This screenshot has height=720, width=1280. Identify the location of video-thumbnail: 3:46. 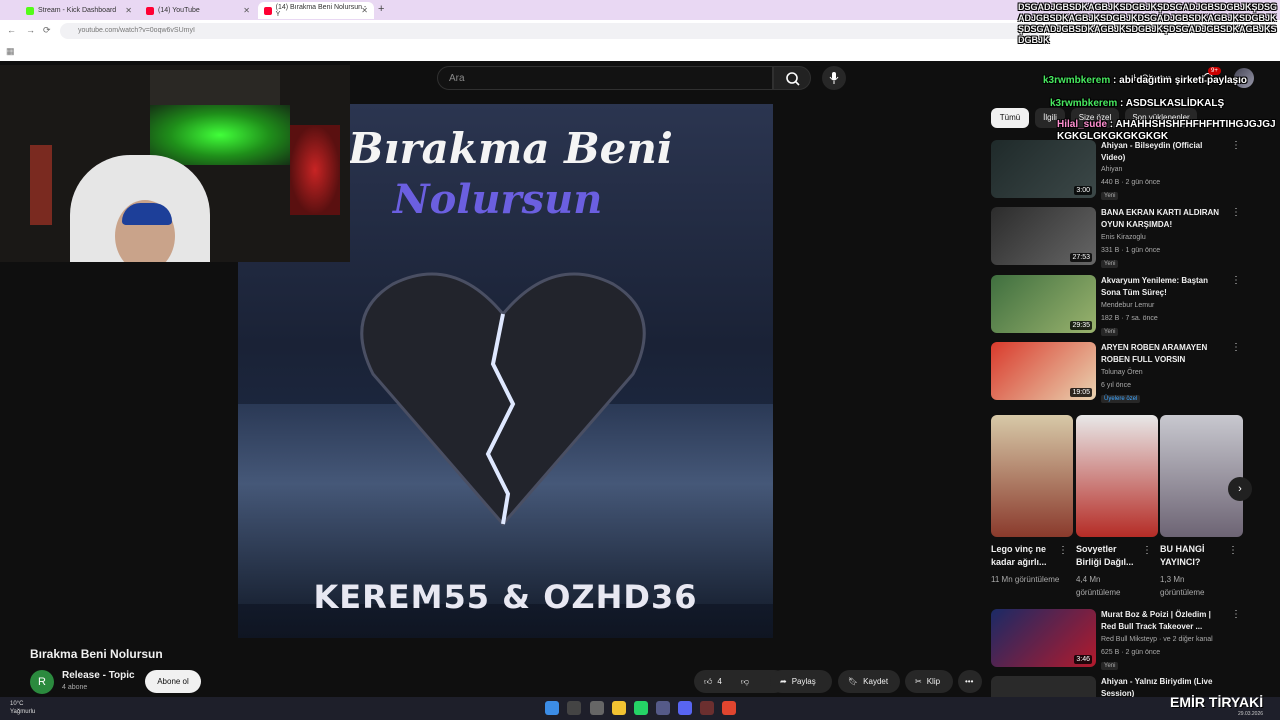
(1043, 638).